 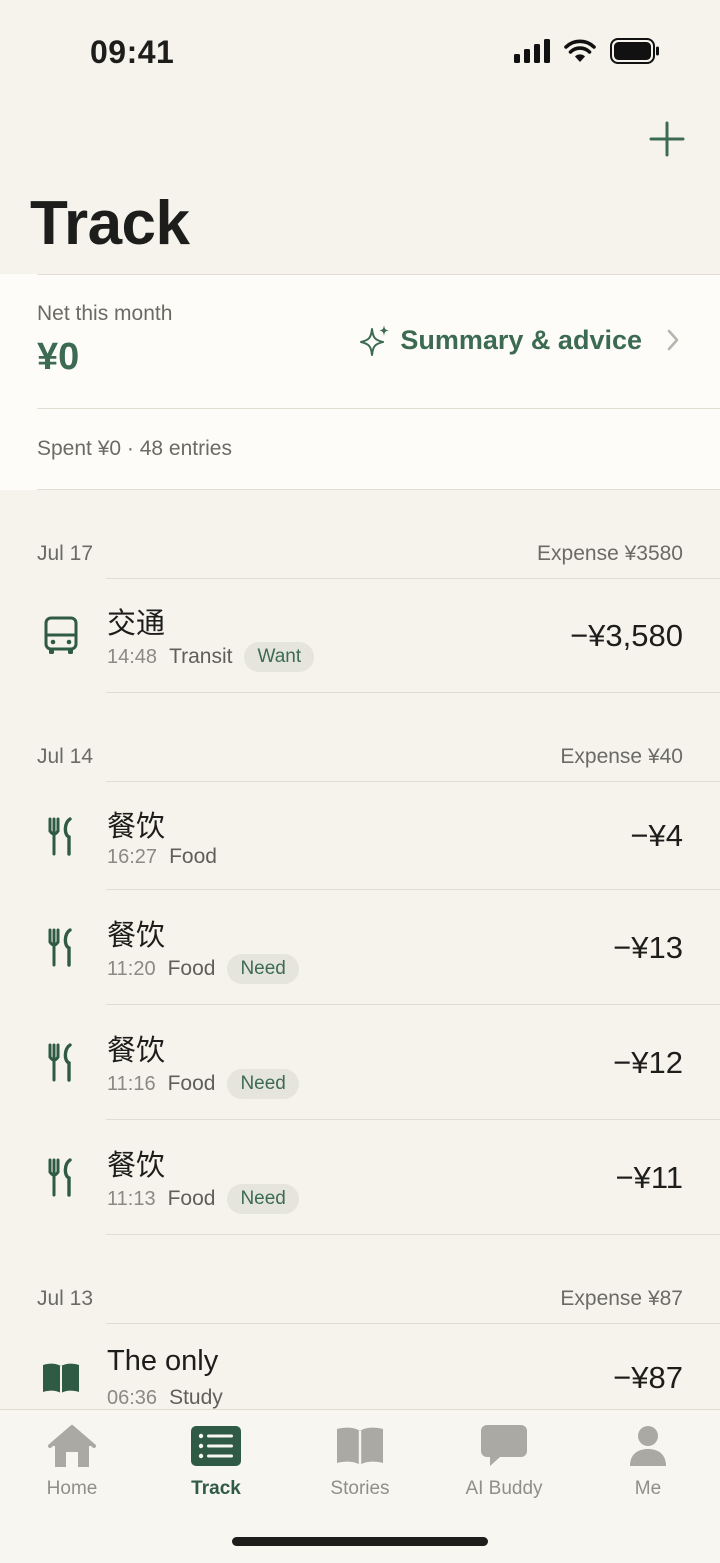 I want to click on add-entry-button, so click(x=667, y=139).